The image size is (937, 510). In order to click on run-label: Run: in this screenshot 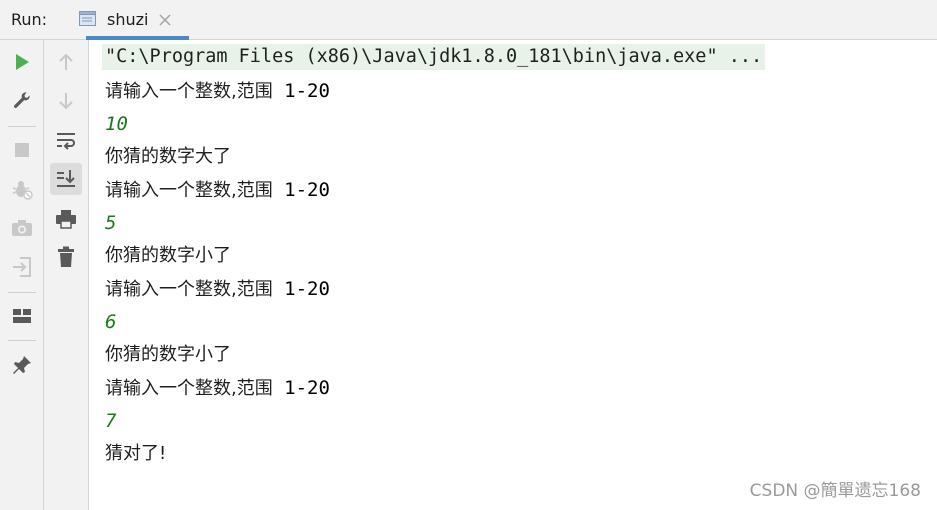, I will do `click(29, 19)`.